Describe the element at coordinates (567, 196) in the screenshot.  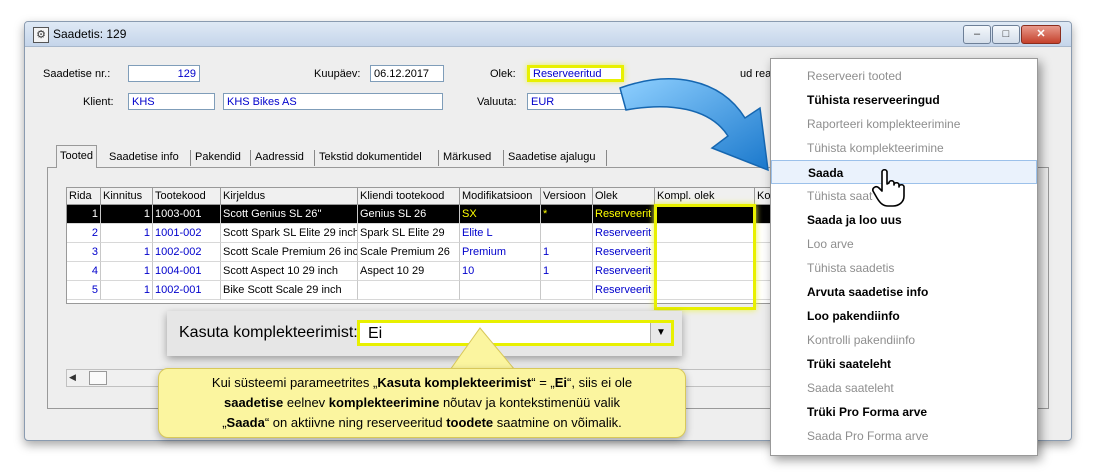
I see `column-header: Versioon` at that location.